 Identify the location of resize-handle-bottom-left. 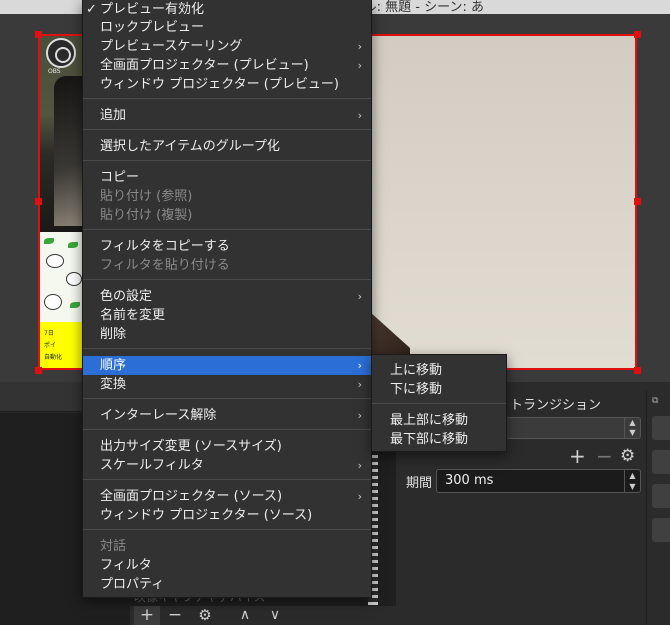
(38, 370).